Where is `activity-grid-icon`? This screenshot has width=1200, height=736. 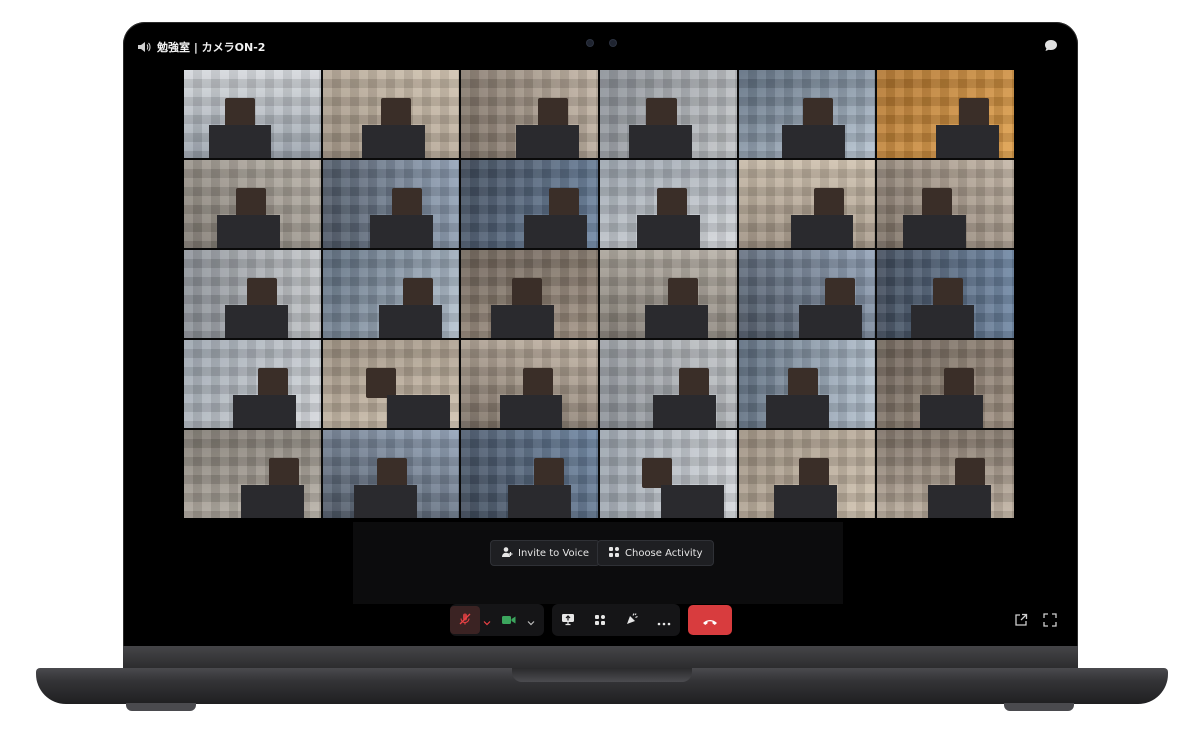
activity-grid-icon is located at coordinates (614, 553).